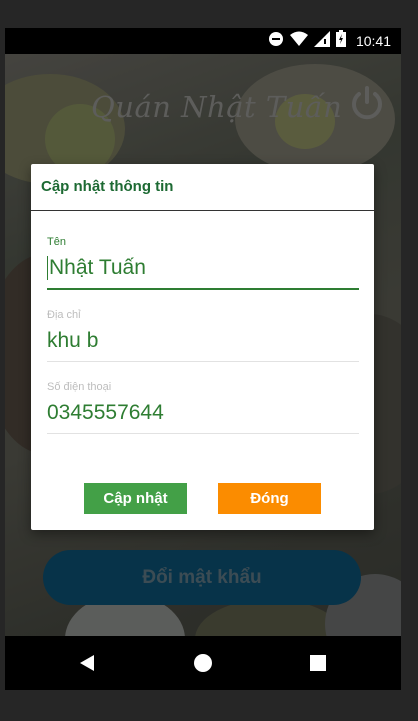 The image size is (418, 721). Describe the element at coordinates (203, 341) in the screenshot. I see `address-input: khu b` at that location.